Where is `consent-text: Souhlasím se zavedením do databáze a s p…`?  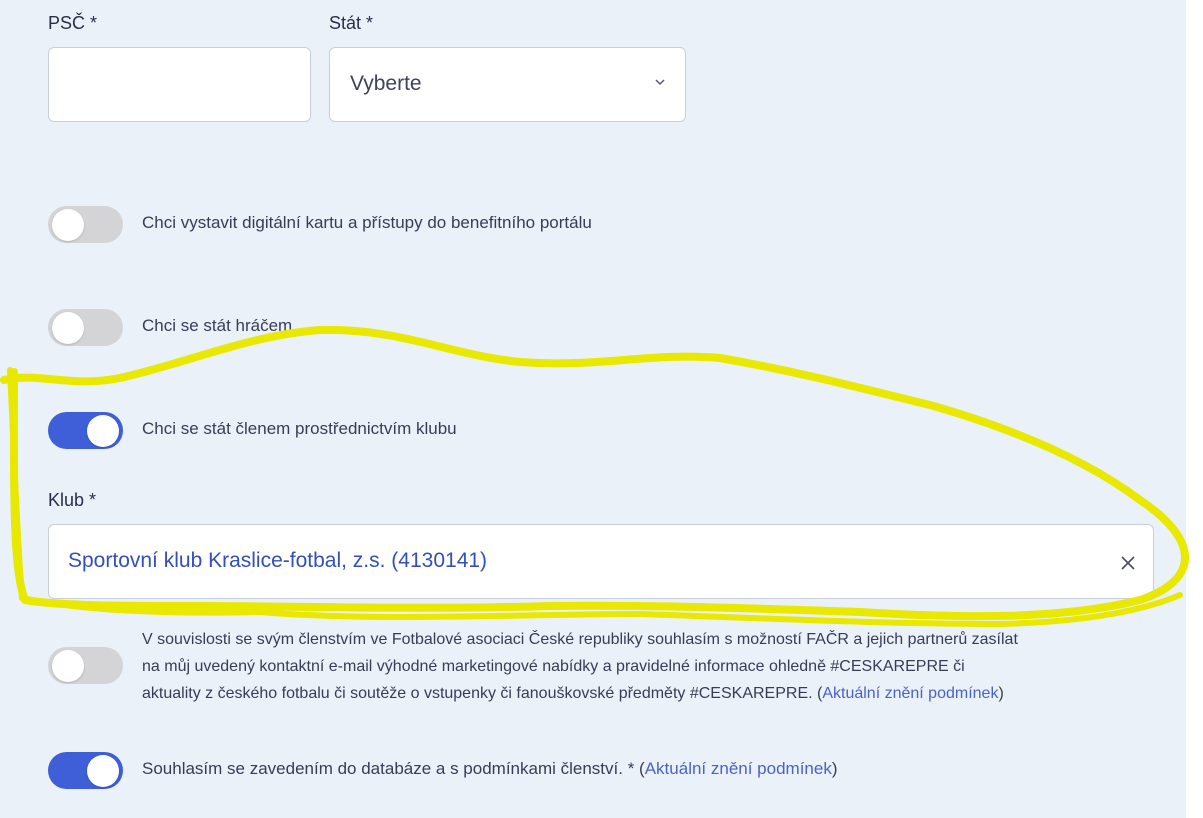
consent-text: Souhlasím se zavedením do databáze a s p… is located at coordinates (490, 769).